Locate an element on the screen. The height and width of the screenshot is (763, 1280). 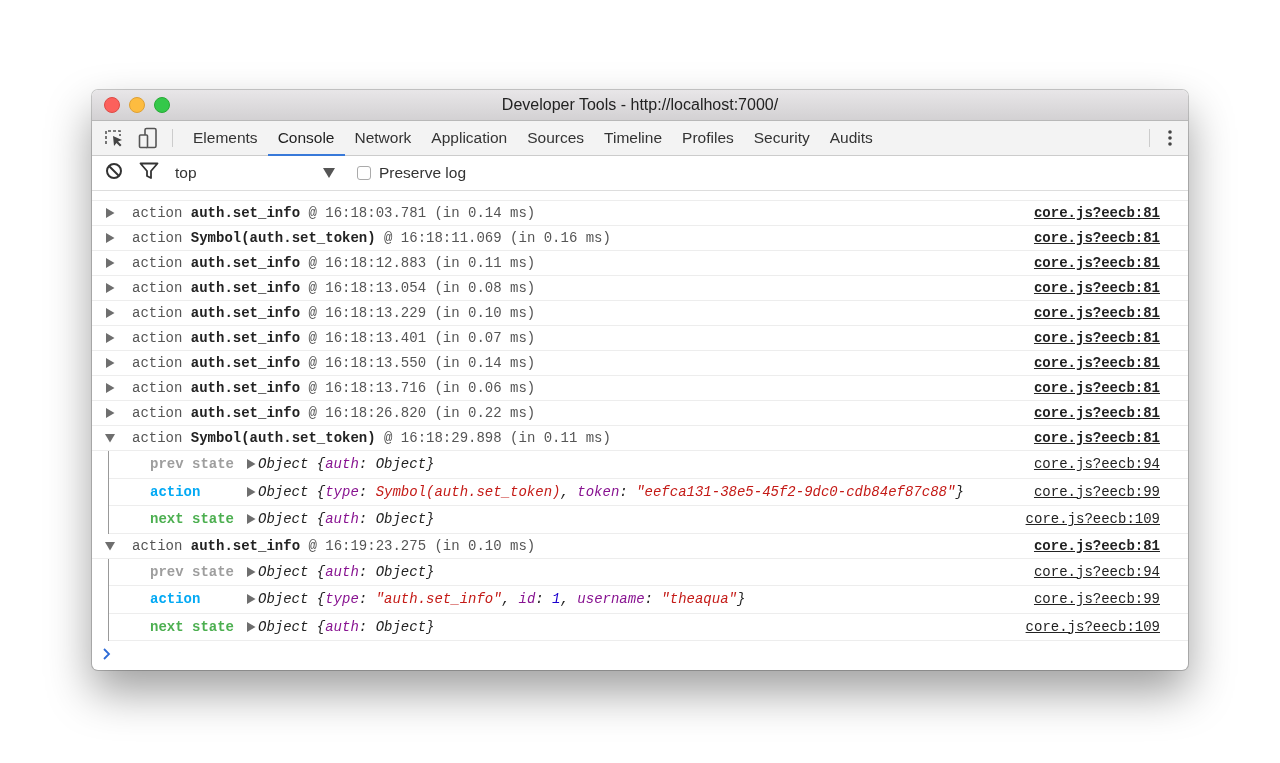
tab: Profiles is located at coordinates (708, 138).